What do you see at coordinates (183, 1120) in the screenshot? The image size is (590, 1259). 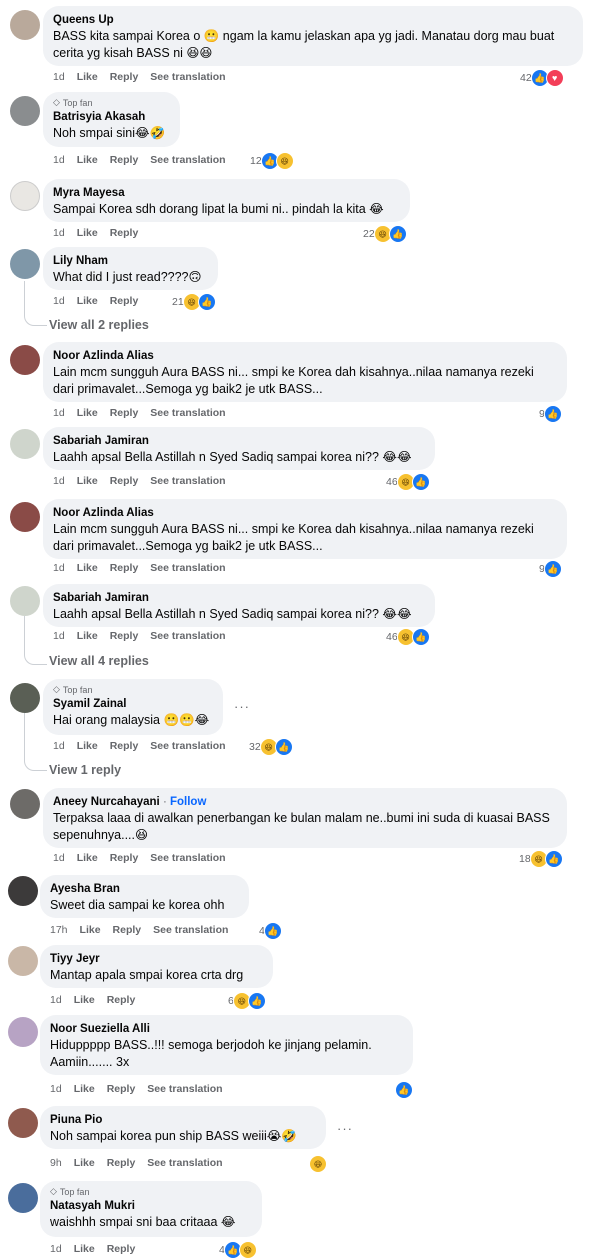 I see `comment-author: Piuna Pio` at bounding box center [183, 1120].